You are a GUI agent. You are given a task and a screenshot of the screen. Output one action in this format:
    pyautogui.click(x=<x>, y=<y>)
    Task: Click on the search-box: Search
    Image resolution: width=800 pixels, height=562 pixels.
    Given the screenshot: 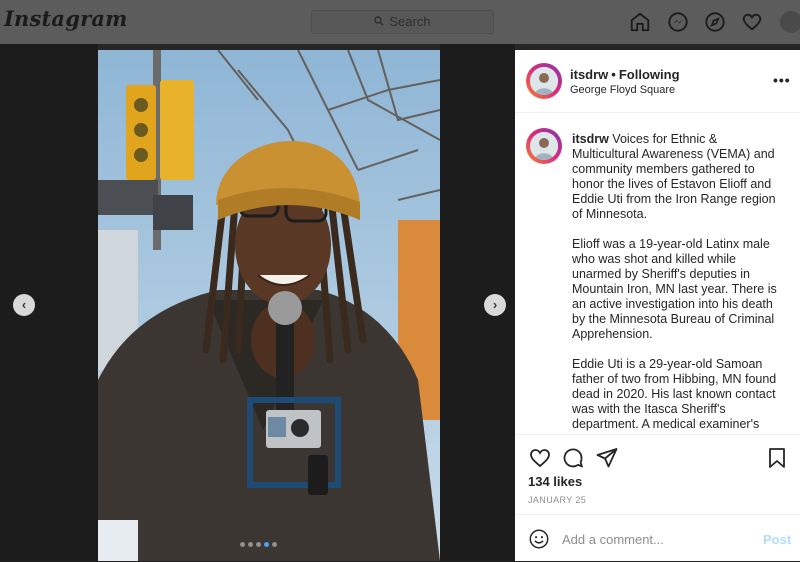 What is the action you would take?
    pyautogui.click(x=402, y=22)
    